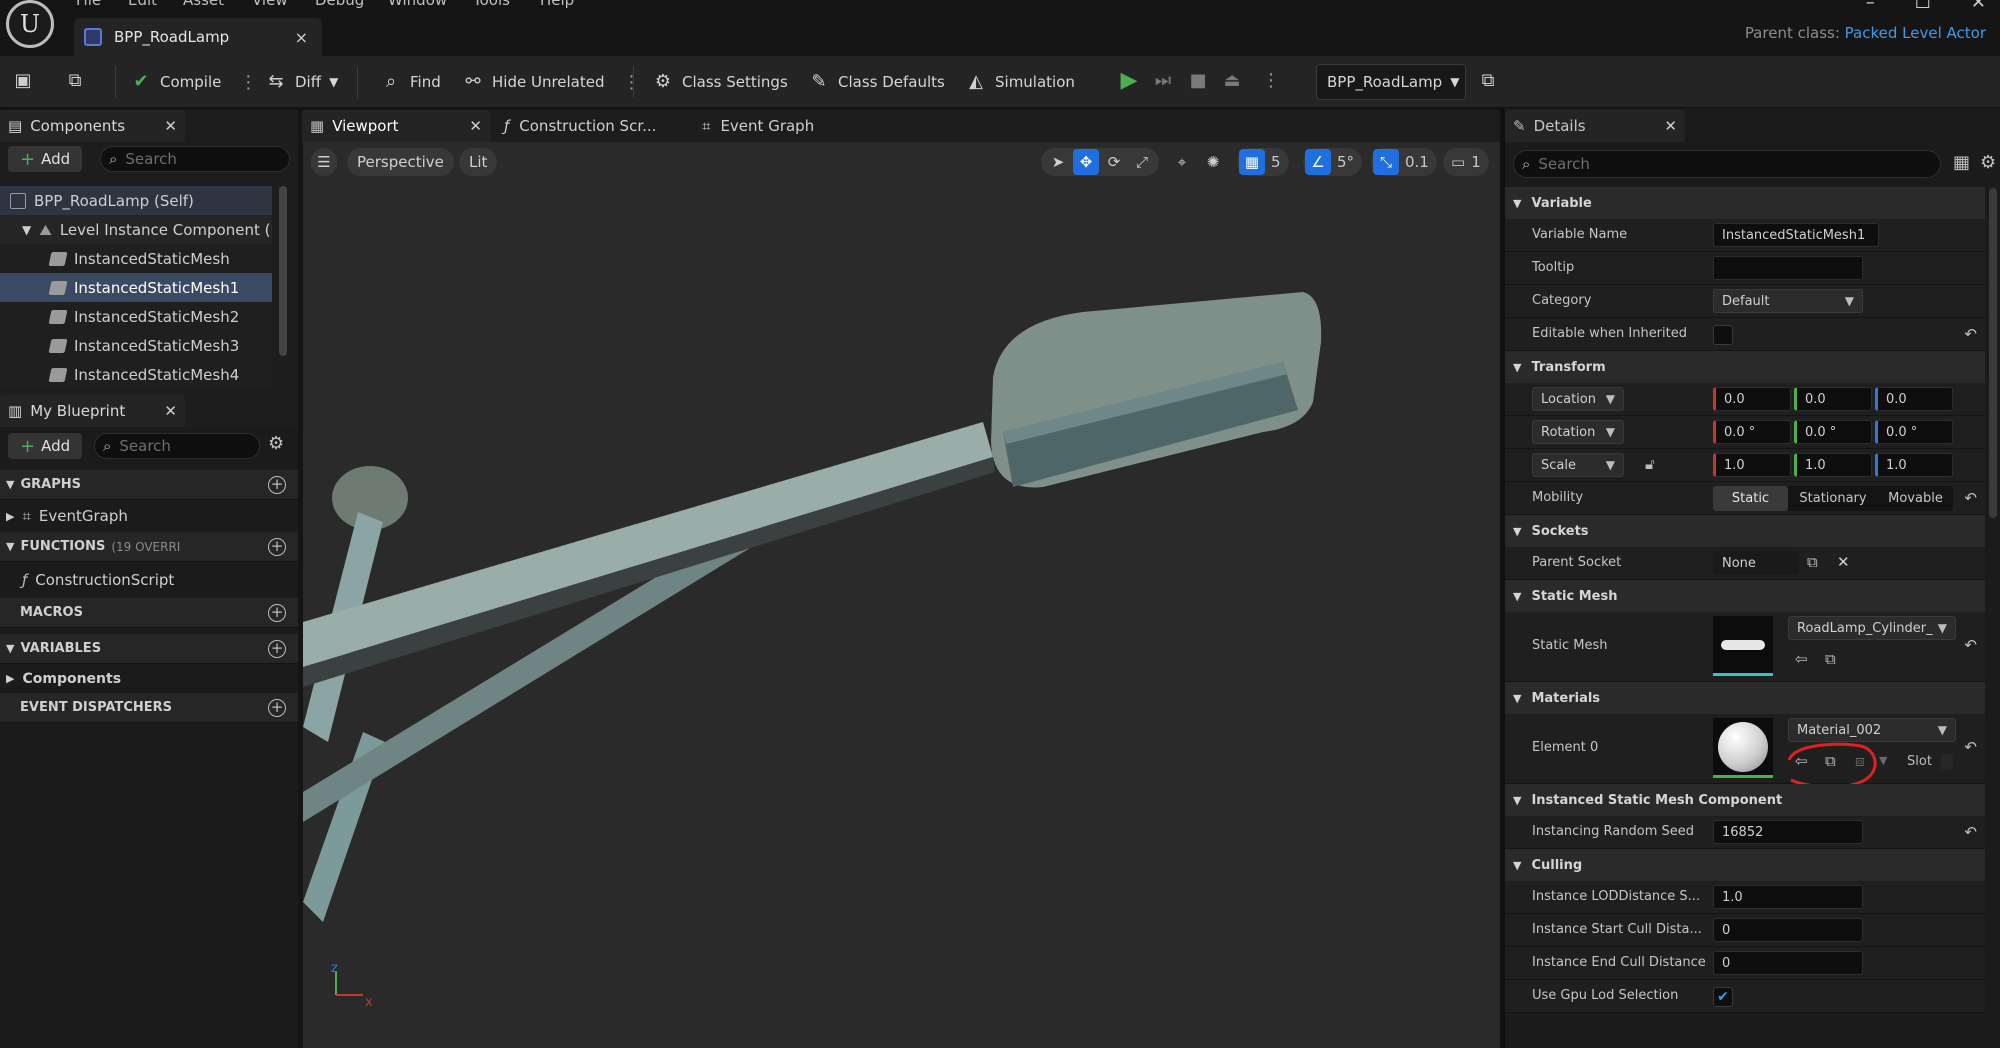 This screenshot has width=2000, height=1048. What do you see at coordinates (136, 200) in the screenshot?
I see `tree-item-self: BPP_RoadLamp (Self)` at bounding box center [136, 200].